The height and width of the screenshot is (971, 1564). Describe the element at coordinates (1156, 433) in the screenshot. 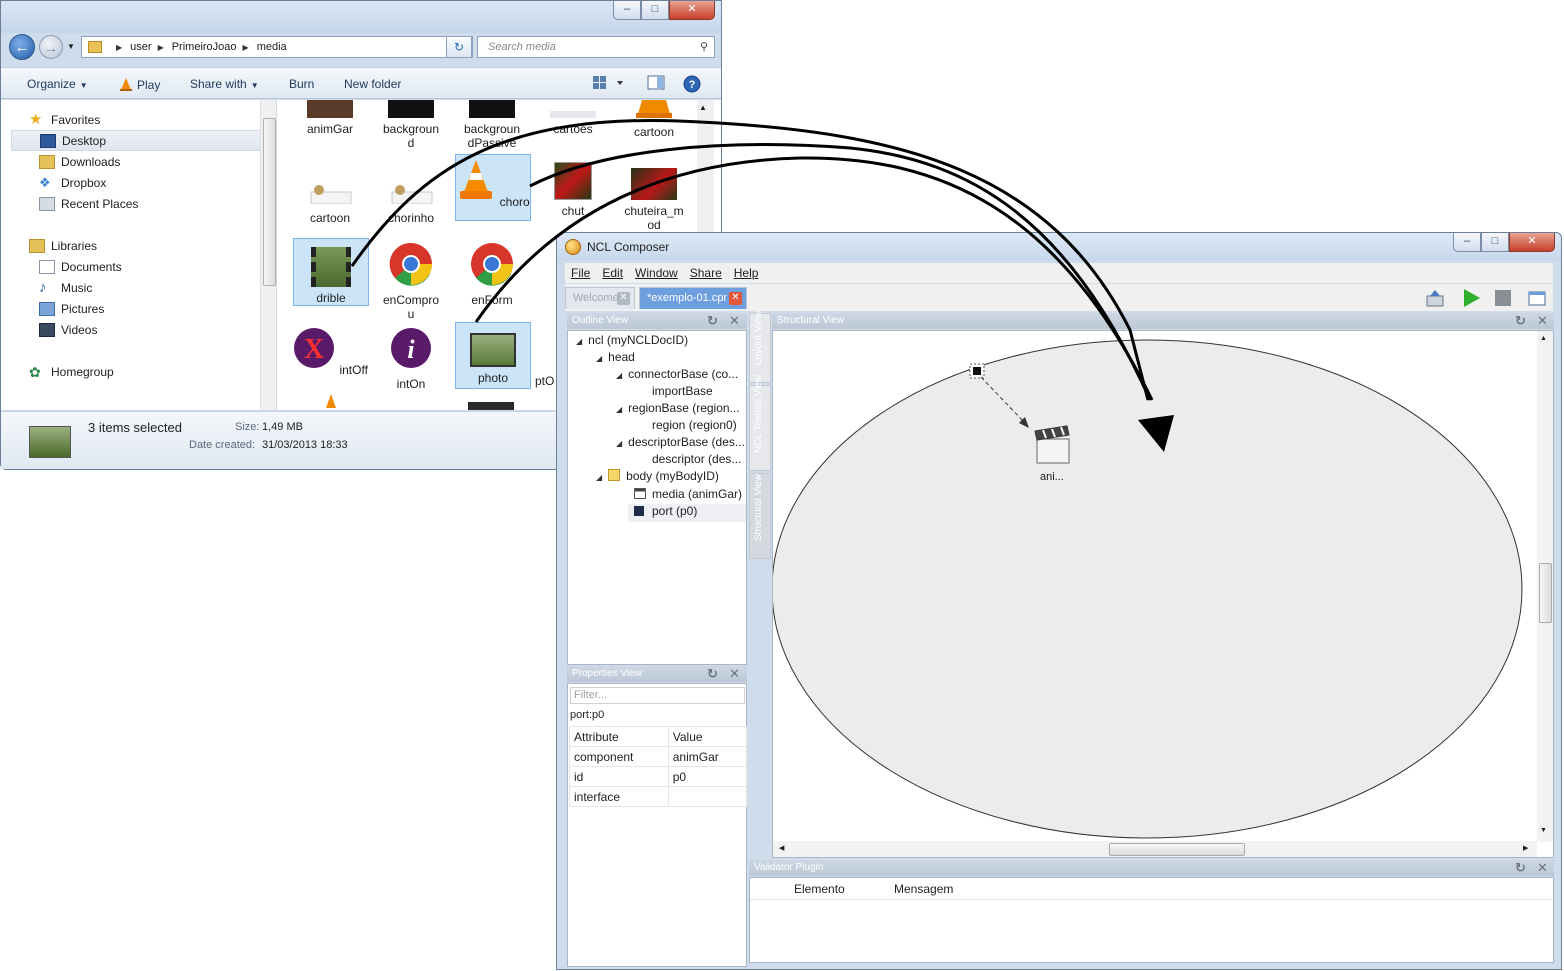

I see `drop-arrowhead-icon` at that location.